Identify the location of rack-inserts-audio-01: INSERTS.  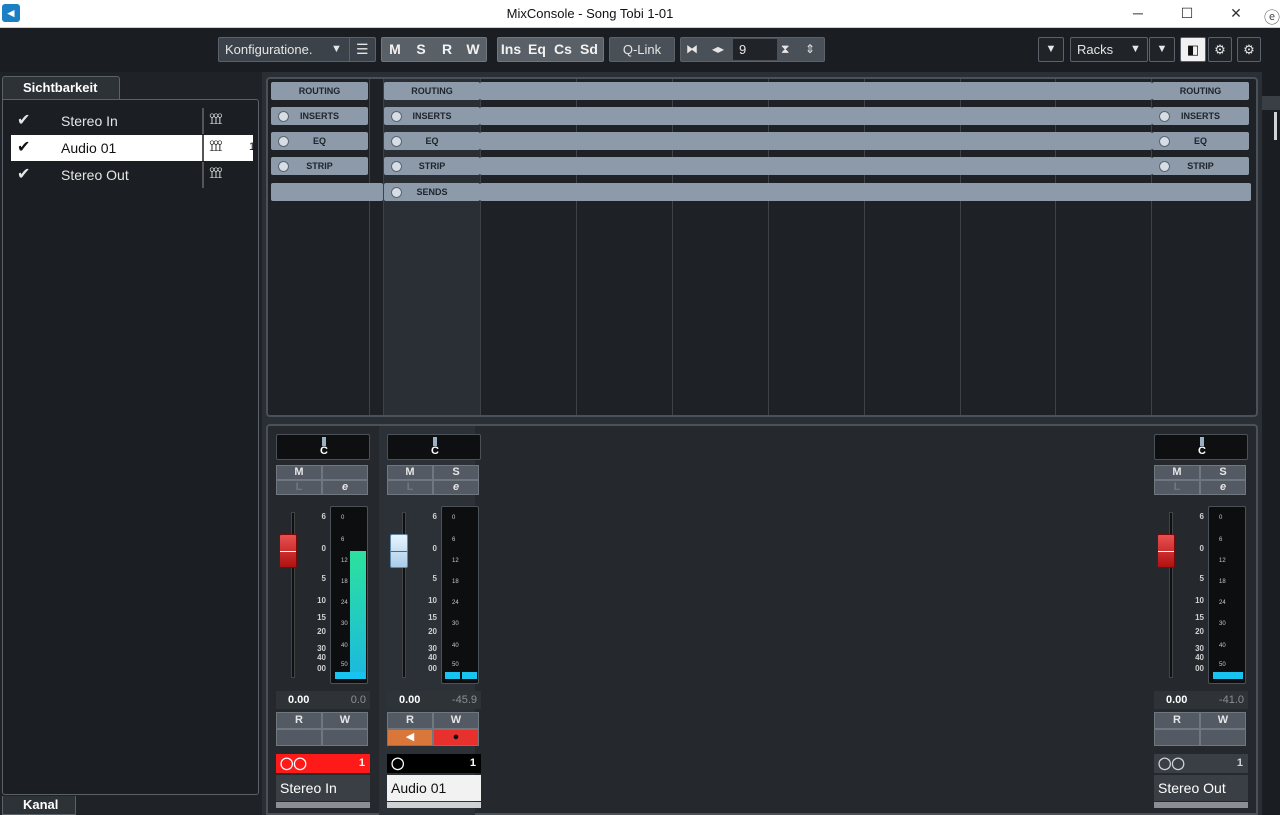
(432, 116).